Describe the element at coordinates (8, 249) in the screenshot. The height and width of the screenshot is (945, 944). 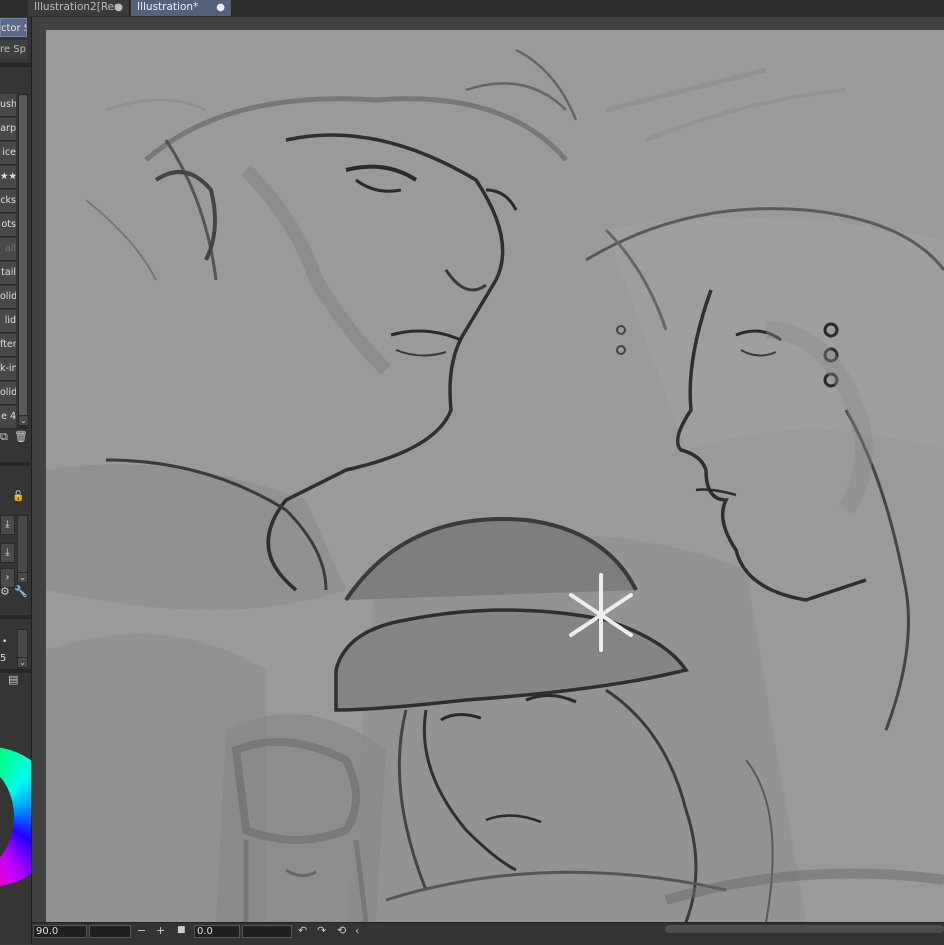
I see `brush-item: ail` at that location.